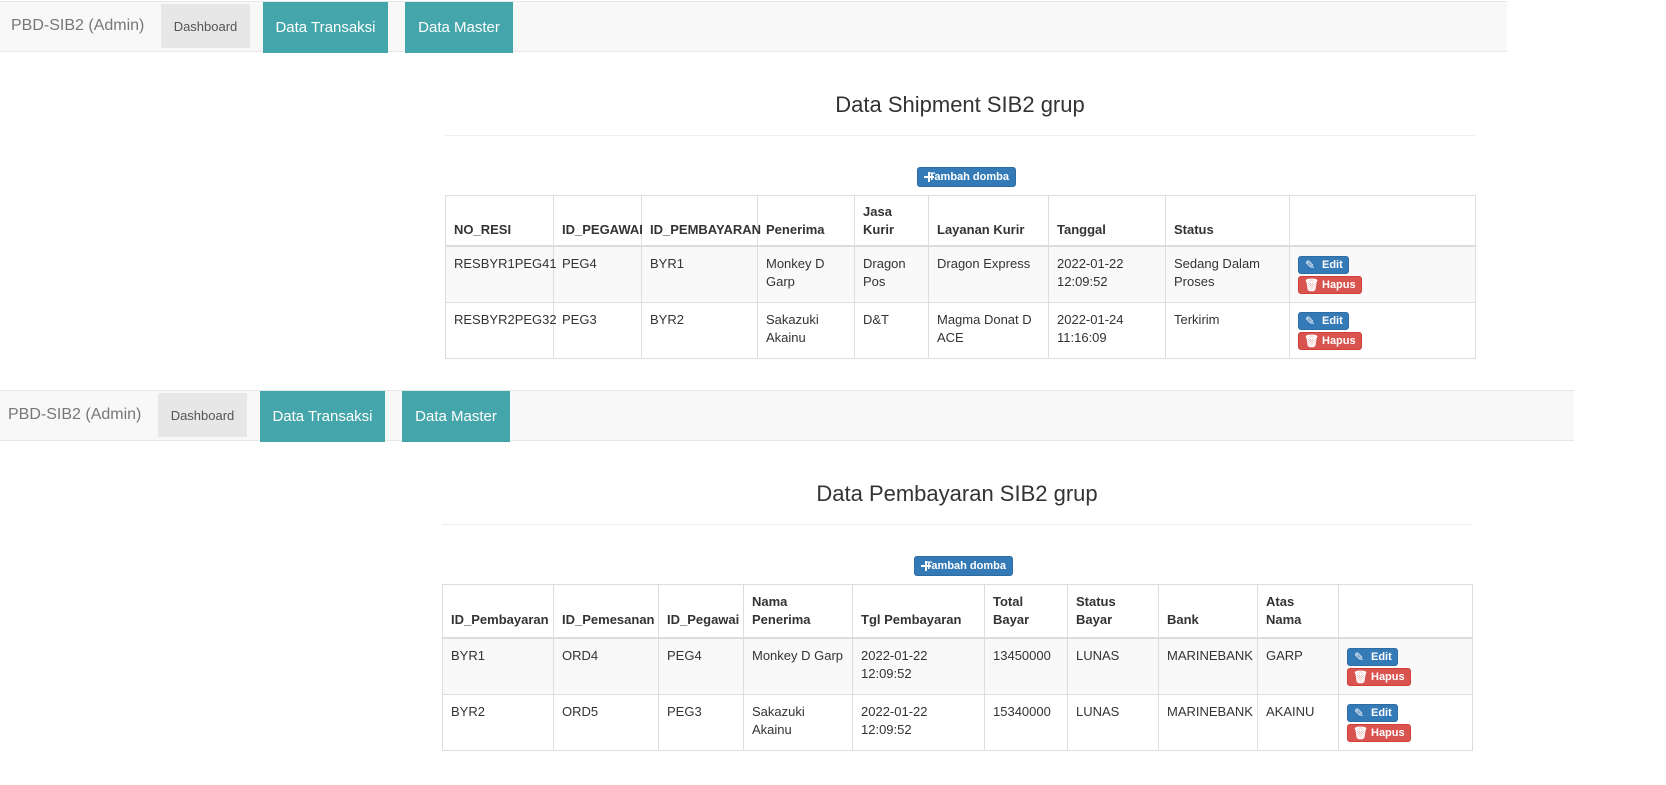 This screenshot has height=785, width=1666. I want to click on cell-total-bayar: 13450000, so click(1026, 666).